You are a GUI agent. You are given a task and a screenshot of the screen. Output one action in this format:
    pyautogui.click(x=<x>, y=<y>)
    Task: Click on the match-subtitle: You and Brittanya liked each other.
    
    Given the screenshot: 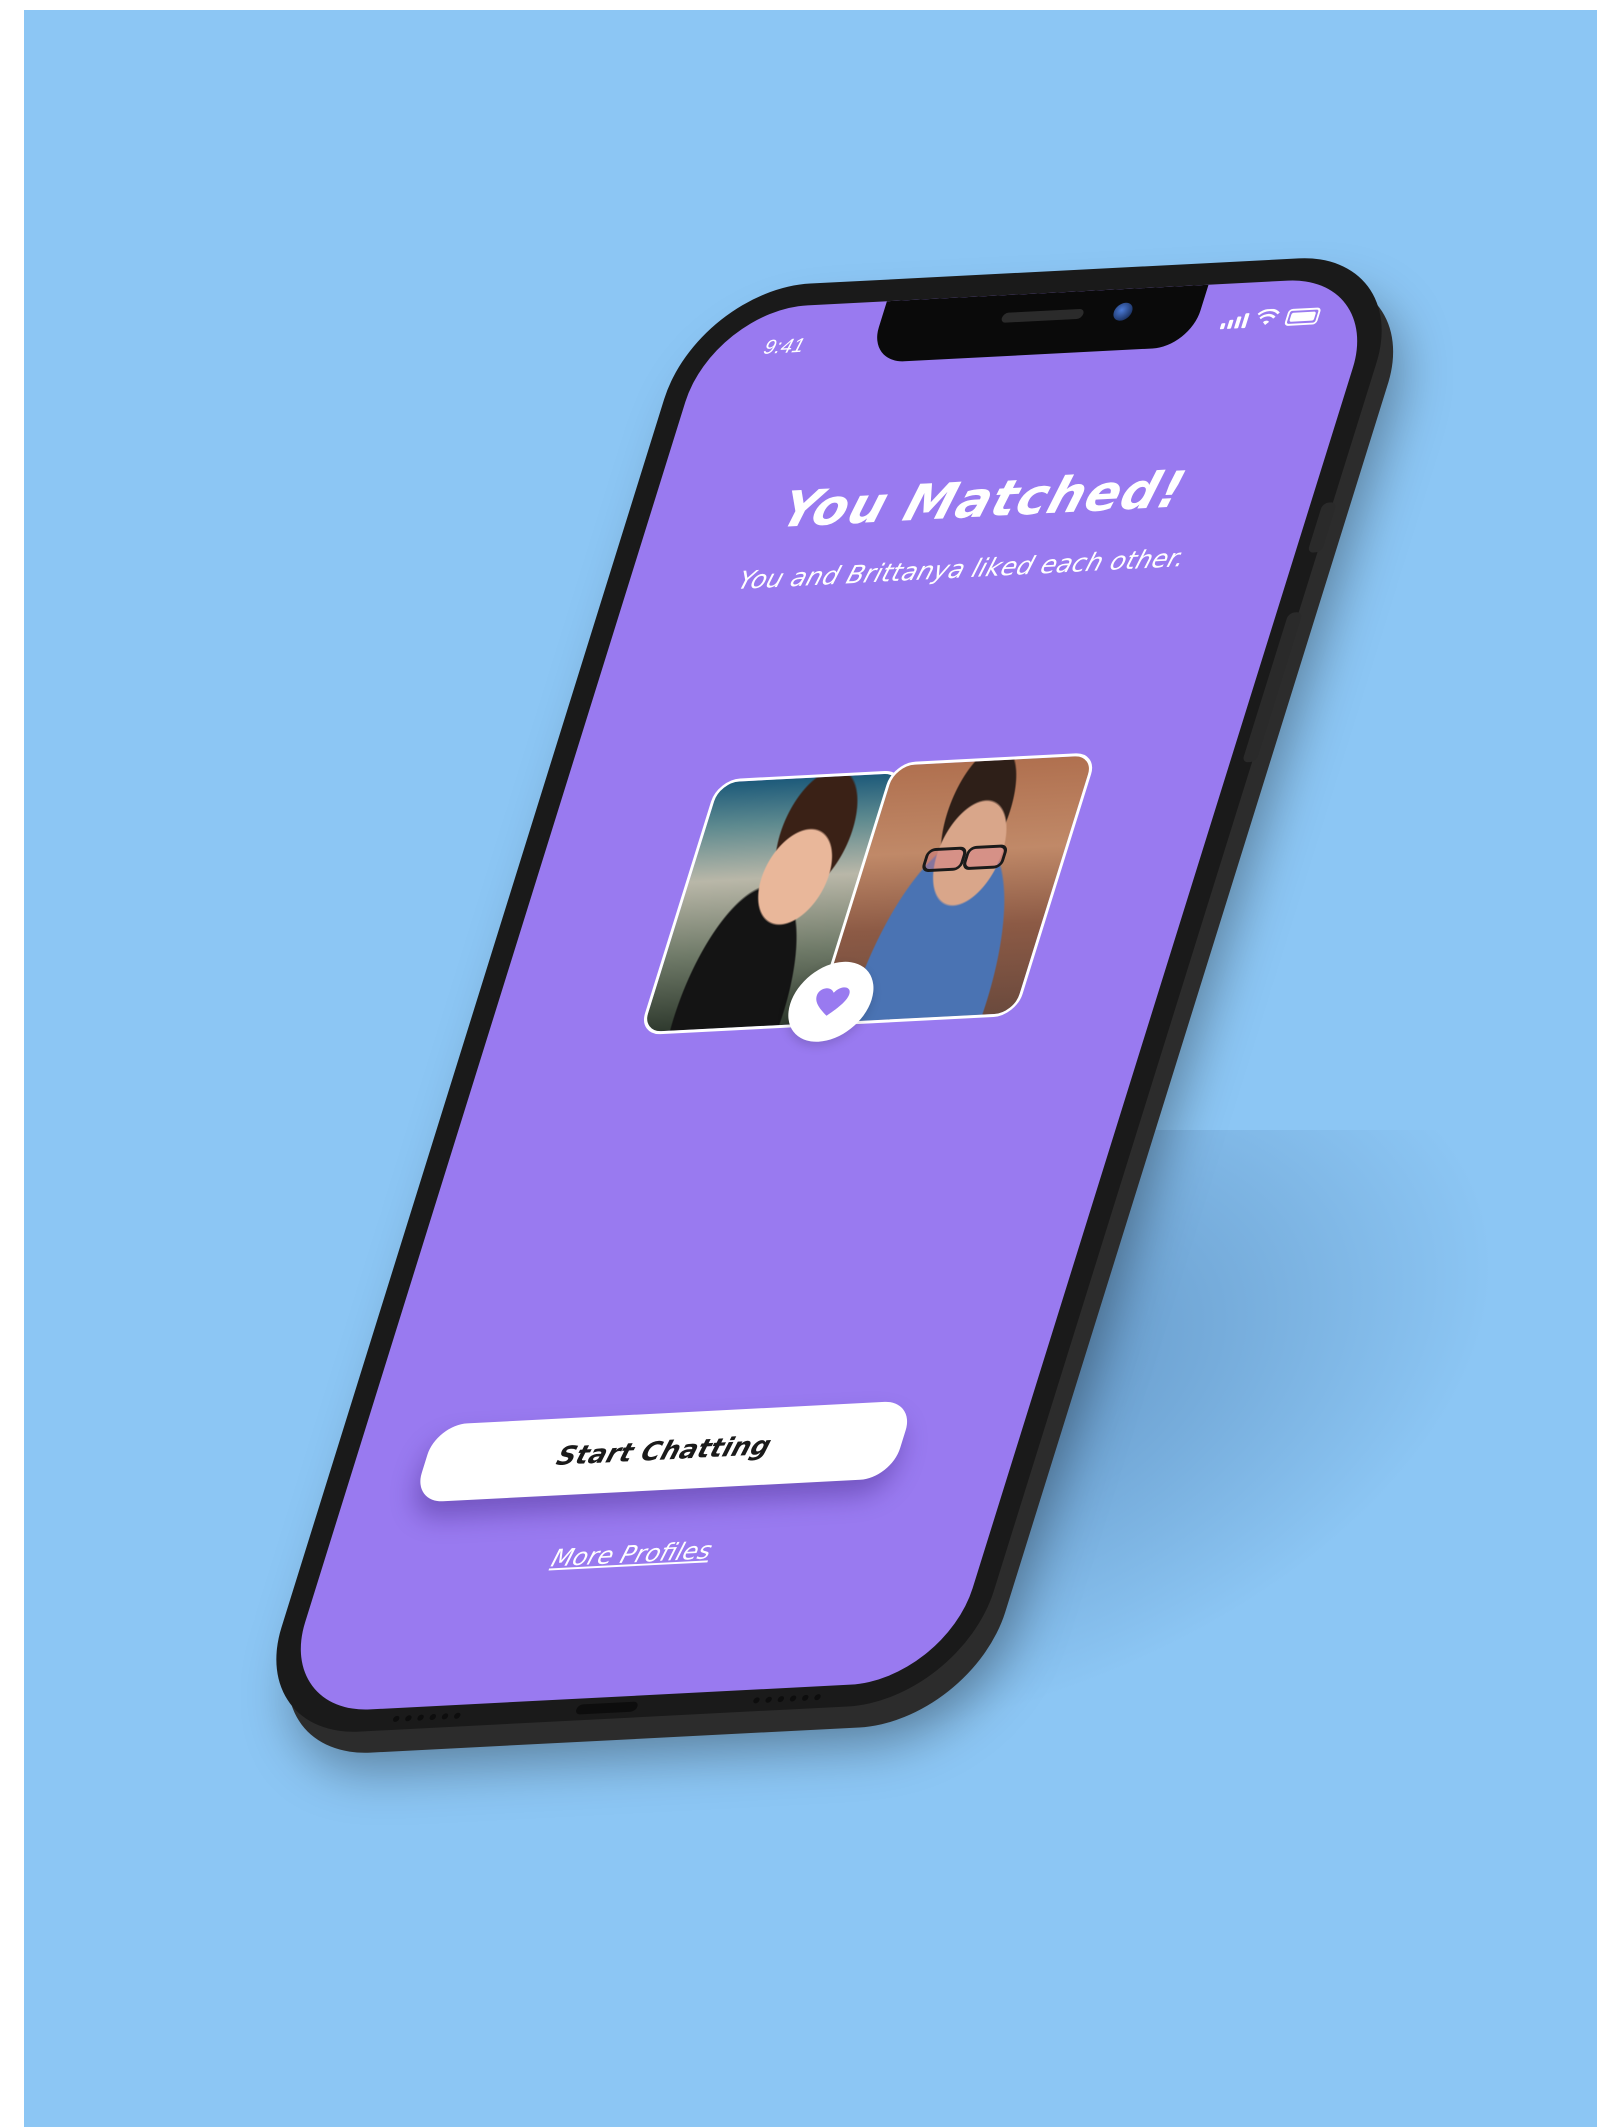 What is the action you would take?
    pyautogui.click(x=962, y=569)
    